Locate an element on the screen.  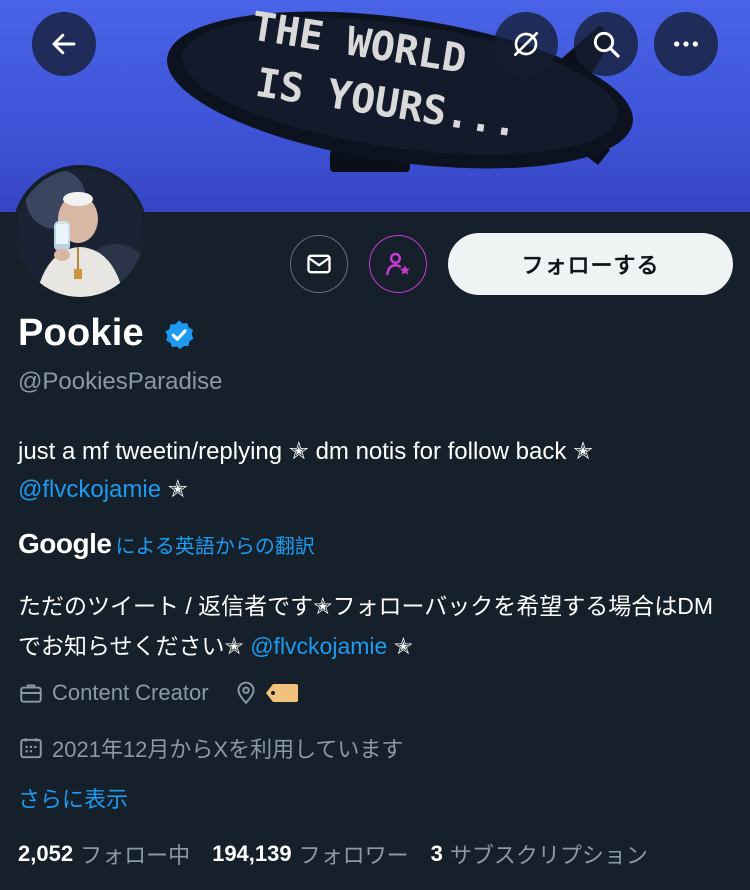
followers-count: 194,139 is located at coordinates (252, 854).